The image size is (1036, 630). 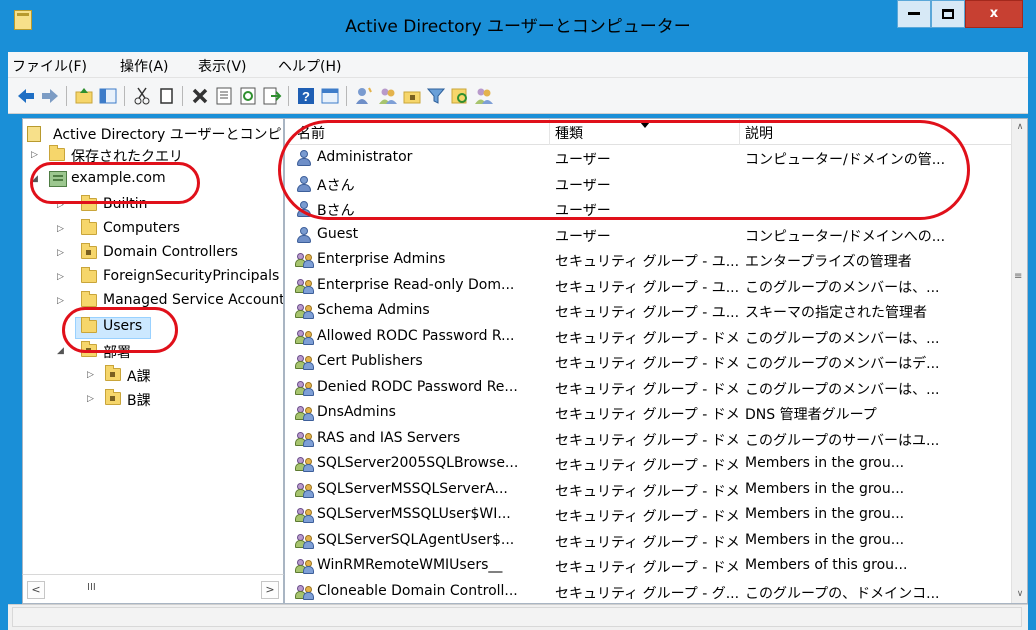 What do you see at coordinates (49, 66) in the screenshot?
I see `menu-file: ファイル(F)` at bounding box center [49, 66].